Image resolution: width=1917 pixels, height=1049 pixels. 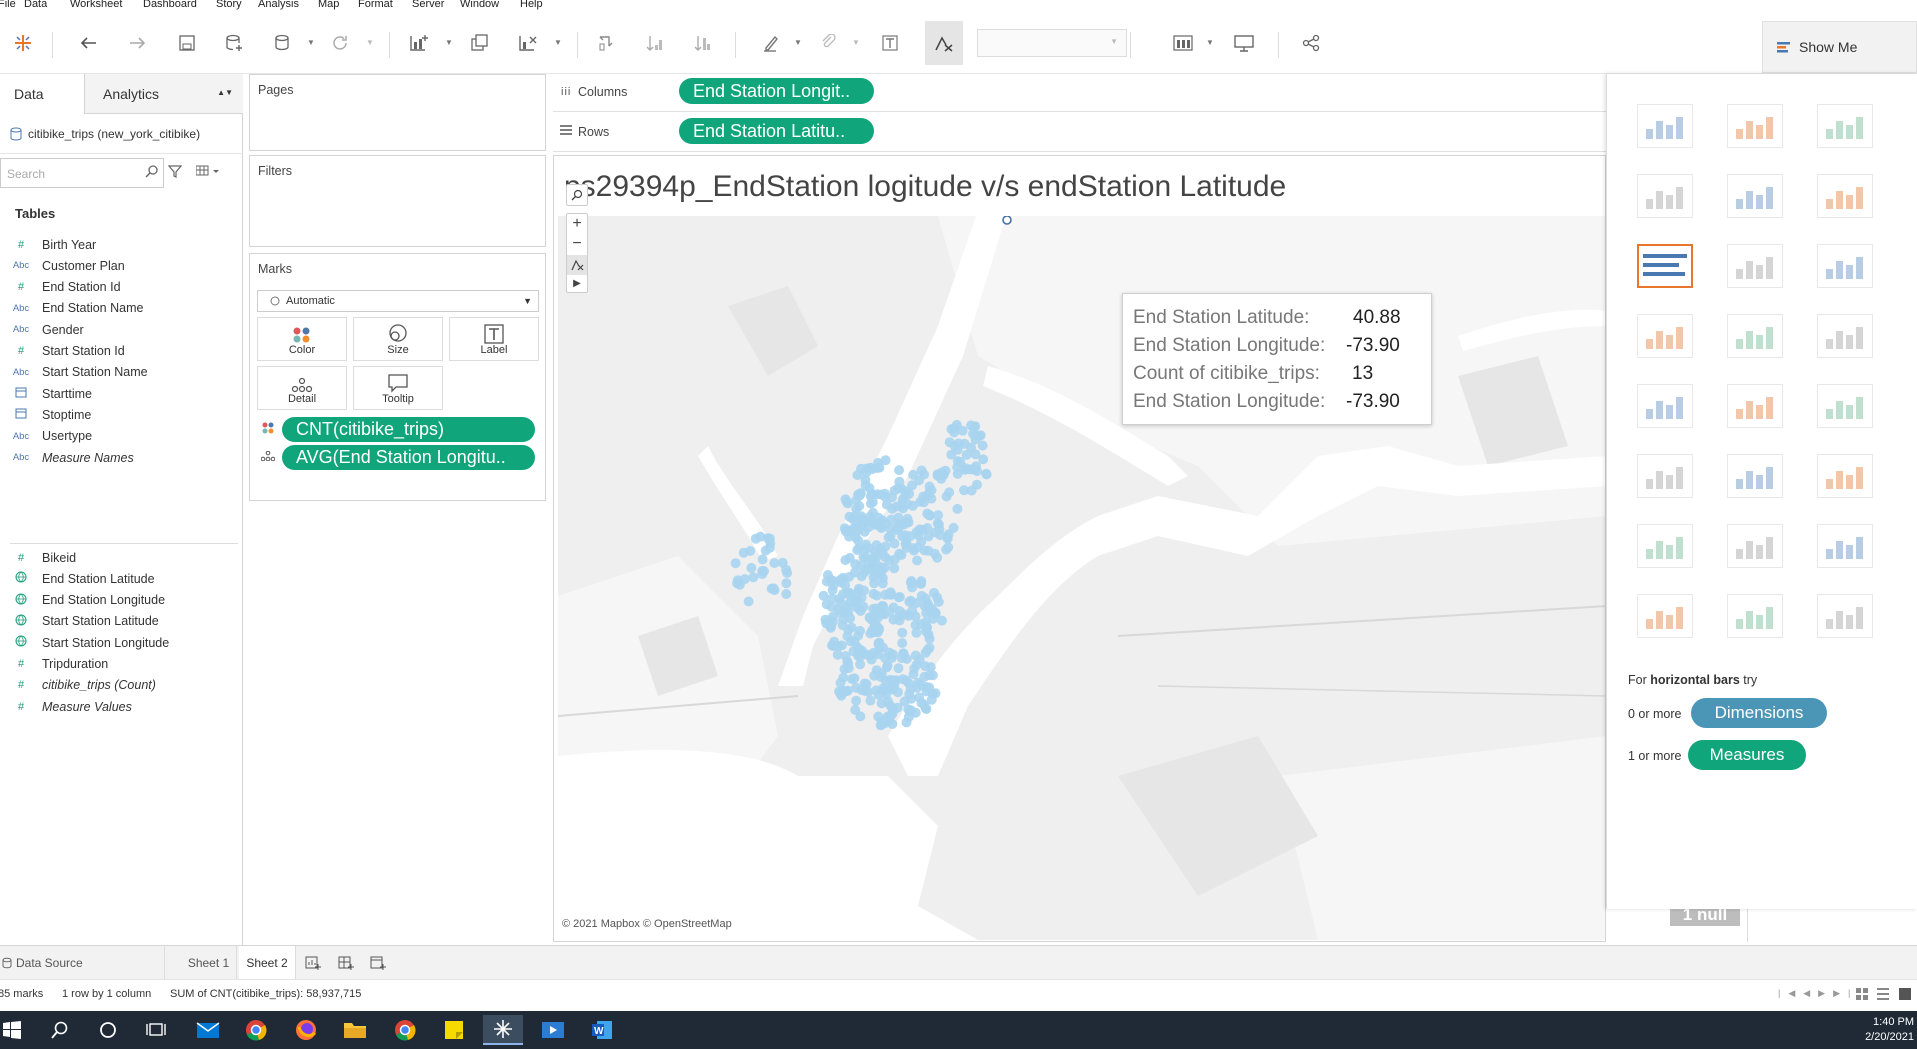 What do you see at coordinates (1665, 616) in the screenshot?
I see `gantt-chart-icon` at bounding box center [1665, 616].